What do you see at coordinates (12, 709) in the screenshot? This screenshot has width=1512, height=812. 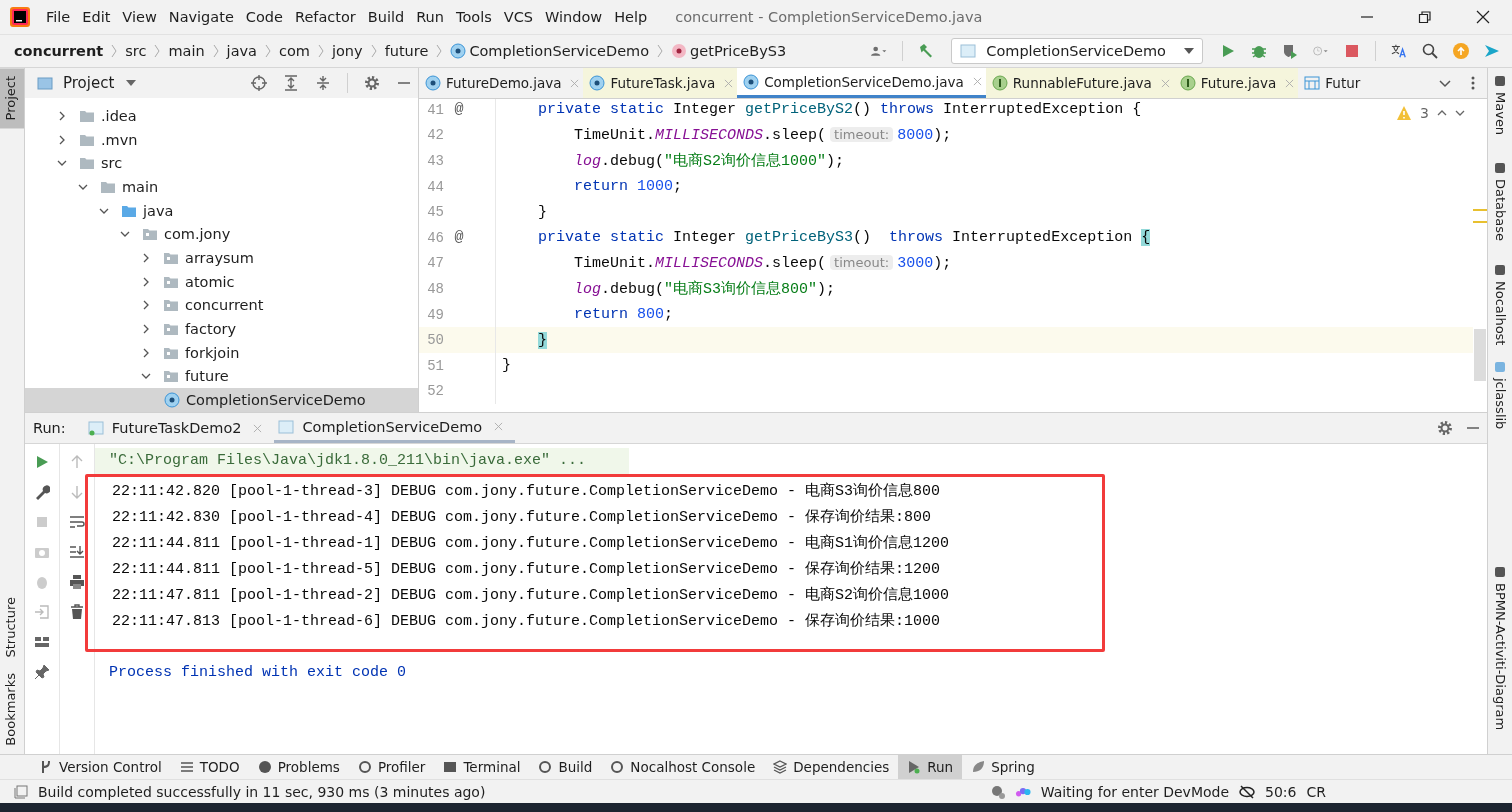 I see `tool-window-tab: Bookmarks` at bounding box center [12, 709].